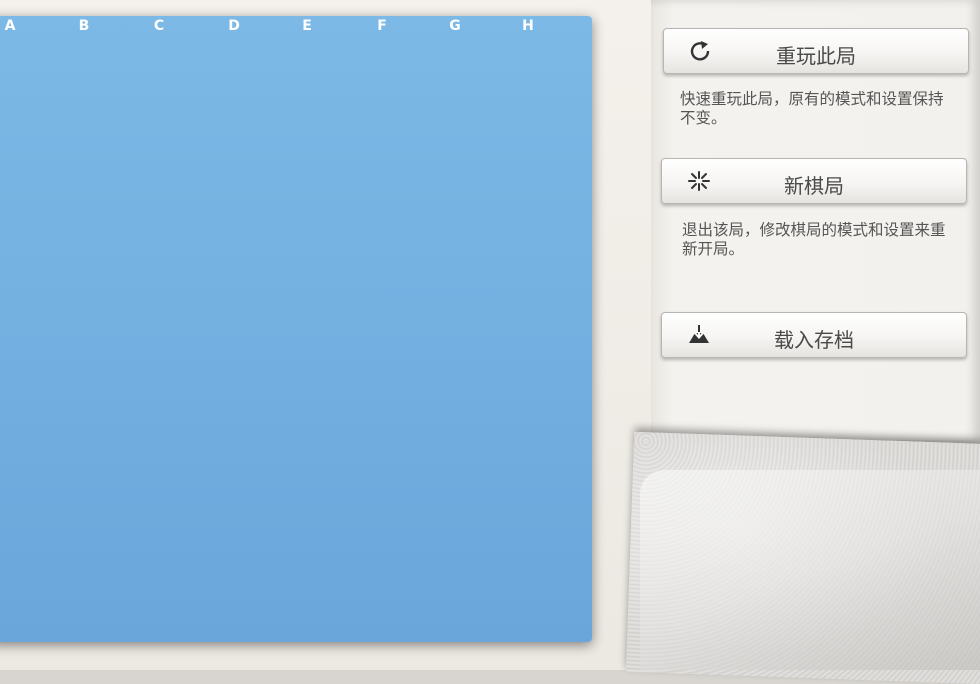 The width and height of the screenshot is (980, 684). I want to click on column-label-e: E, so click(307, 26).